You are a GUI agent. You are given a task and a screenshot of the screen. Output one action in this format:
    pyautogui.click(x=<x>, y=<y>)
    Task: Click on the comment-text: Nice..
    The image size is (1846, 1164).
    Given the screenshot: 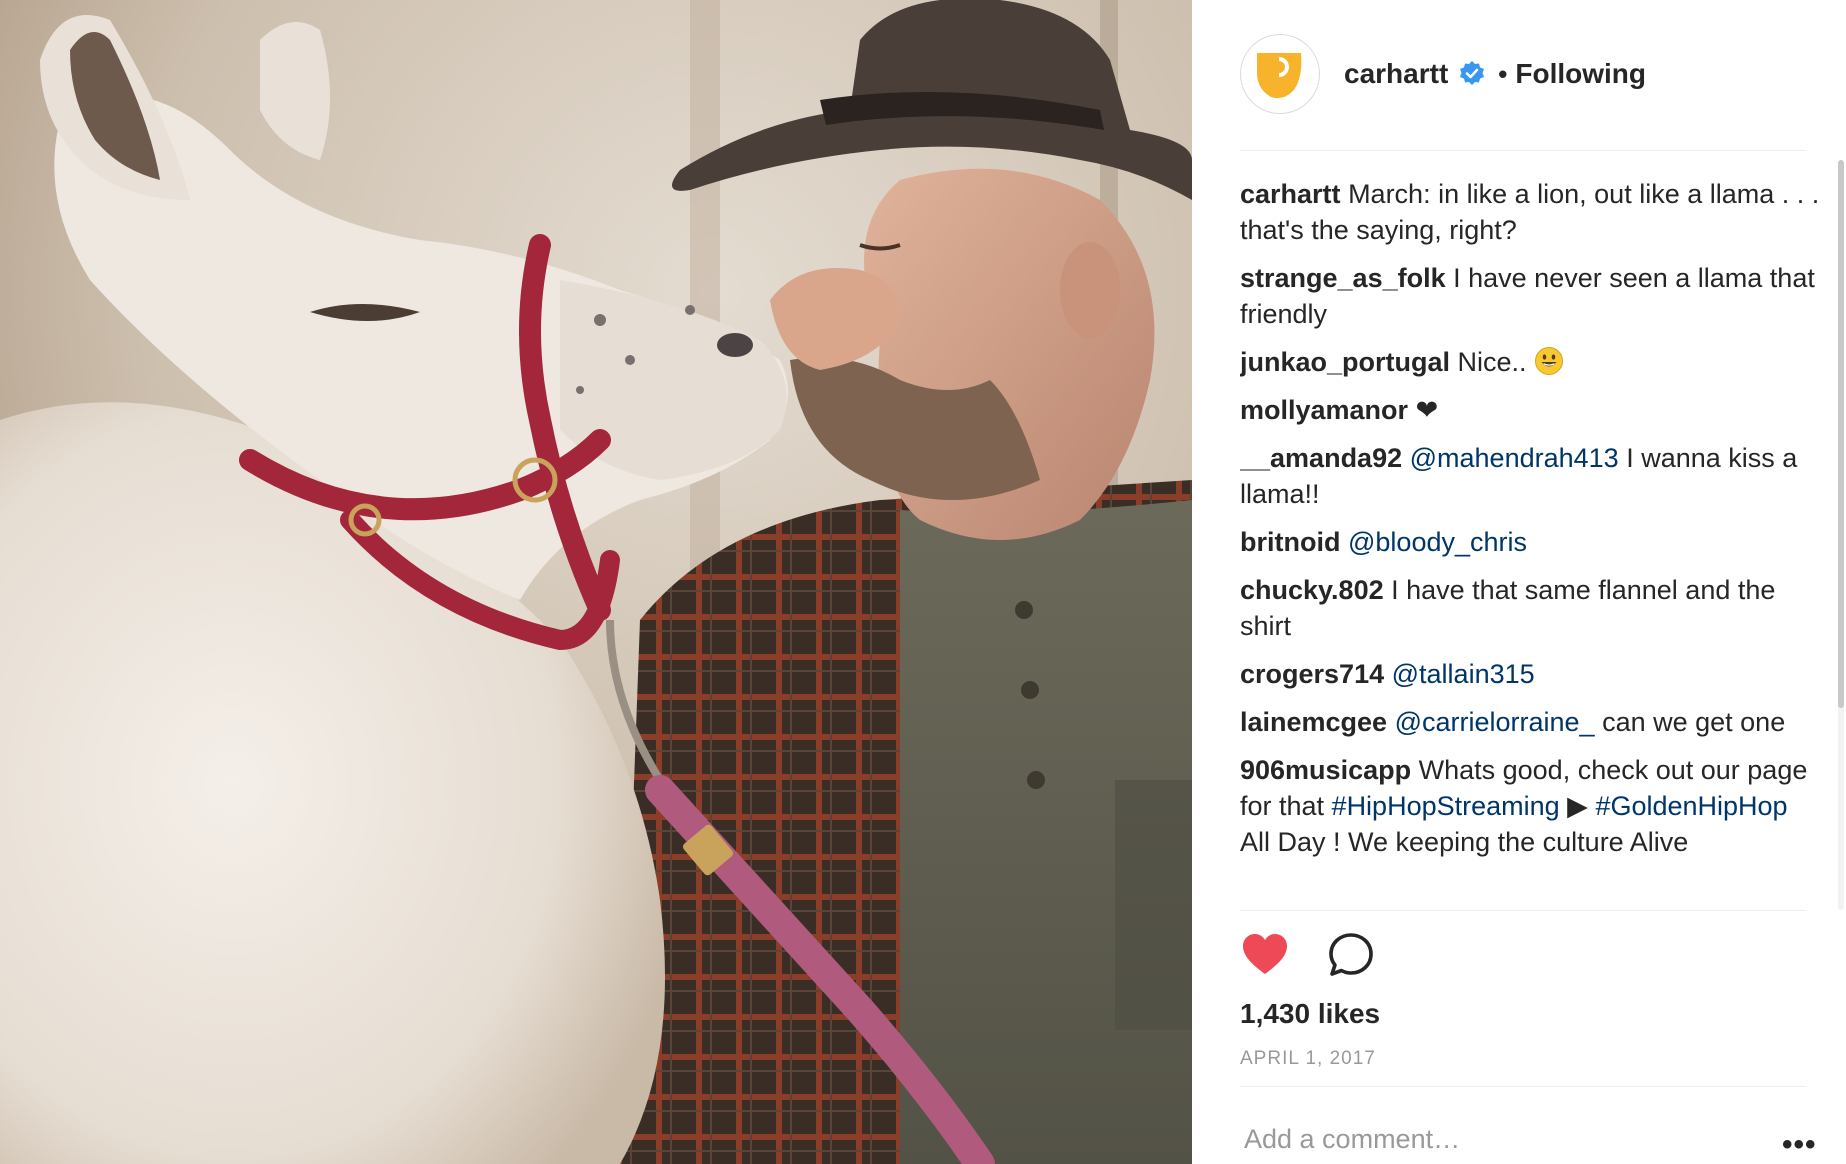 What is the action you would take?
    pyautogui.click(x=1496, y=362)
    